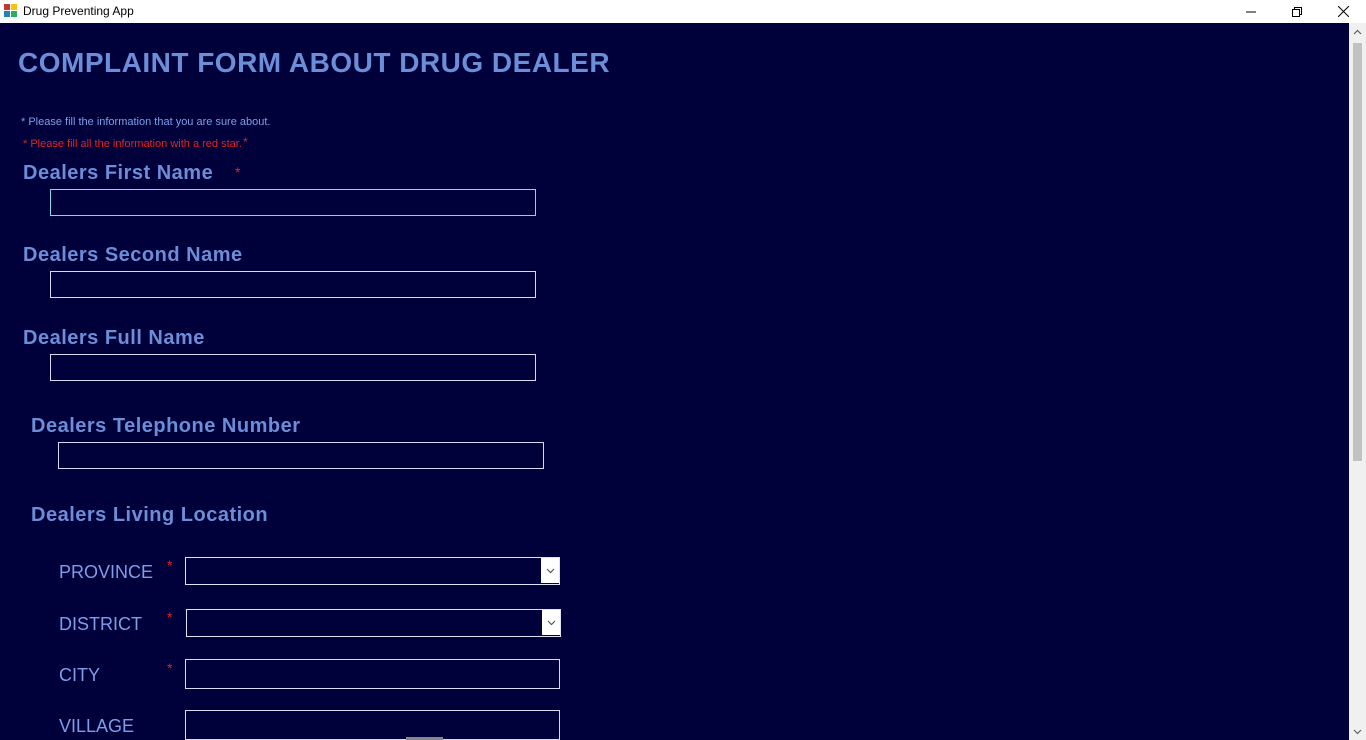 The image size is (1366, 740). What do you see at coordinates (133, 255) in the screenshot?
I see `second-name-label: Dealers Second Name` at bounding box center [133, 255].